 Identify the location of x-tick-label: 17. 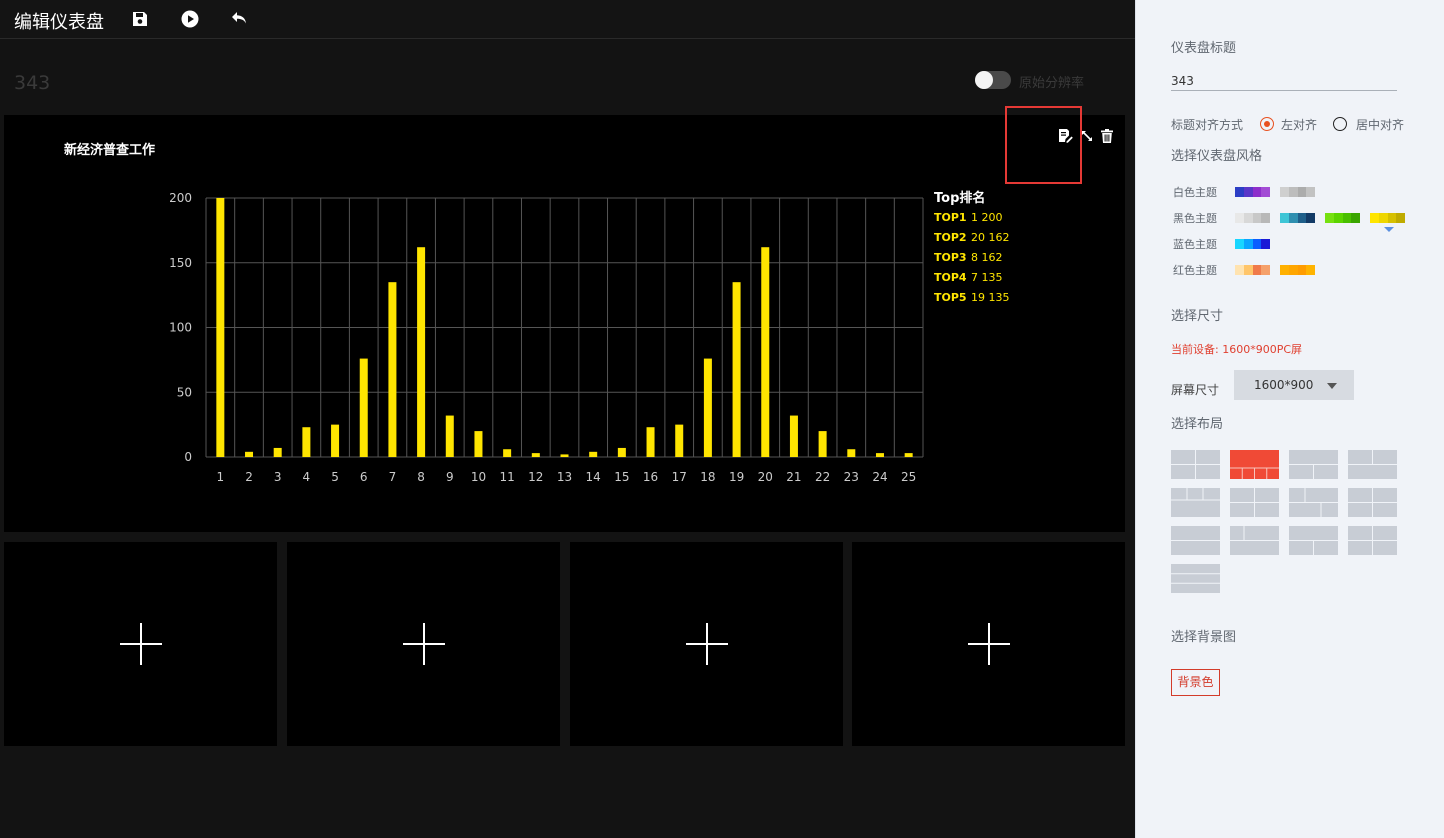
(679, 477).